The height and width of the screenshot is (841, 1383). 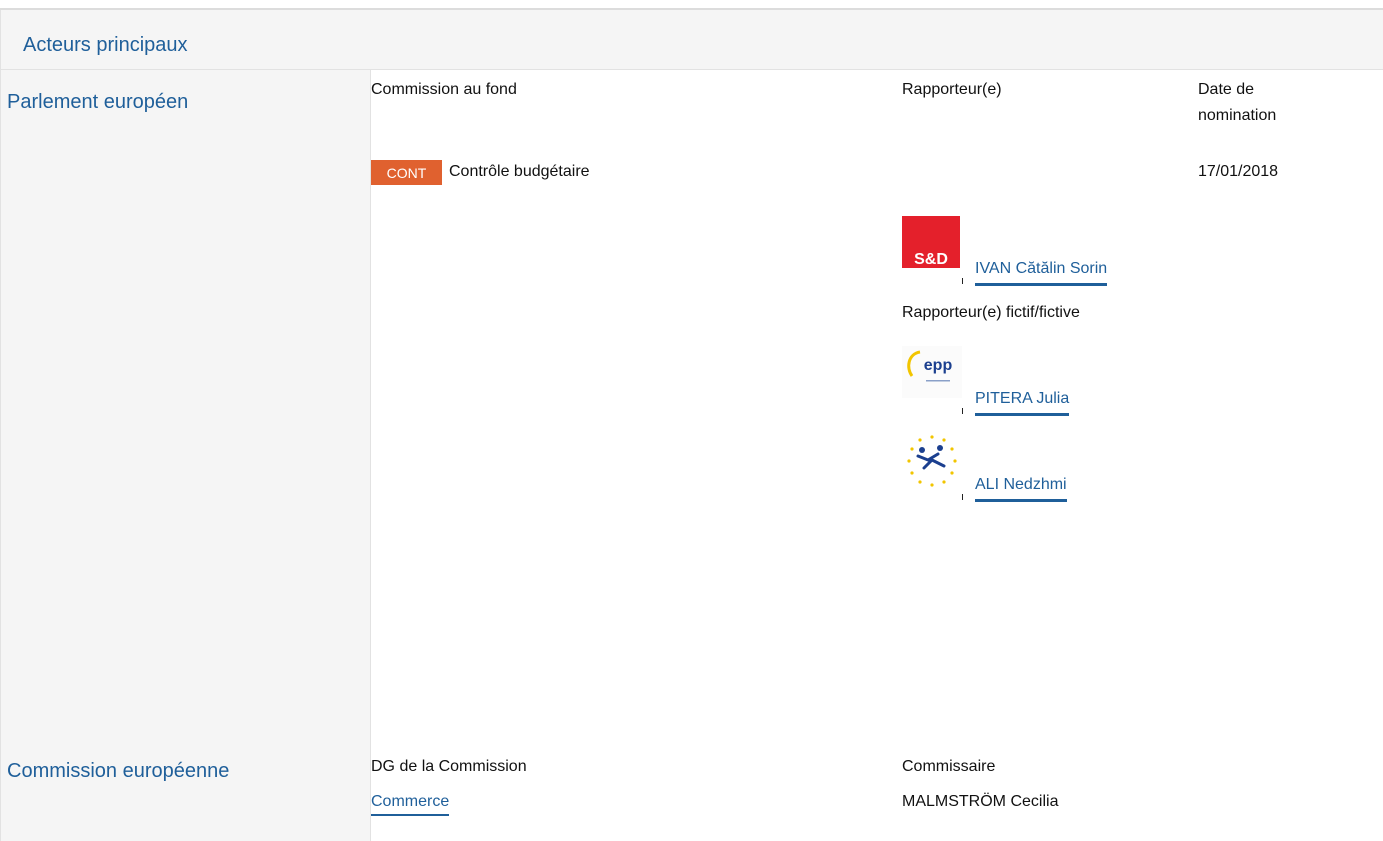 What do you see at coordinates (449, 766) in the screenshot?
I see `col-header-dg: DG de la Commission` at bounding box center [449, 766].